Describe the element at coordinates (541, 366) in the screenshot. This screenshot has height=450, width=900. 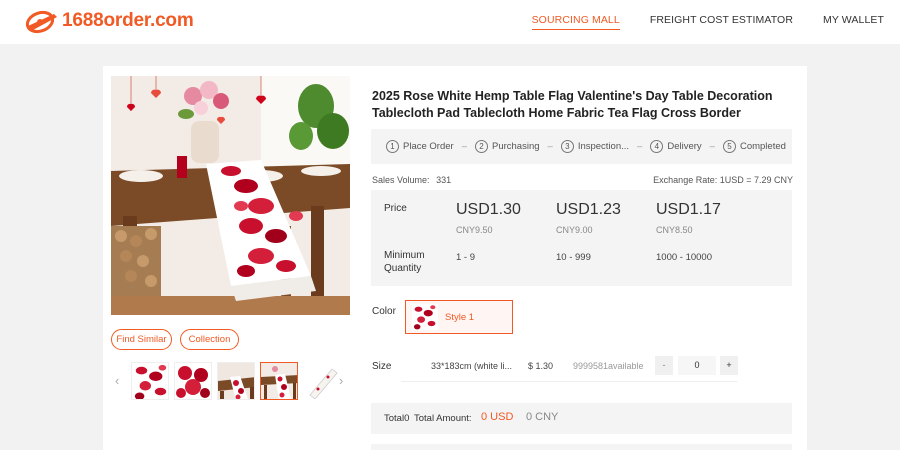
I see `size-price: $ 1.30` at that location.